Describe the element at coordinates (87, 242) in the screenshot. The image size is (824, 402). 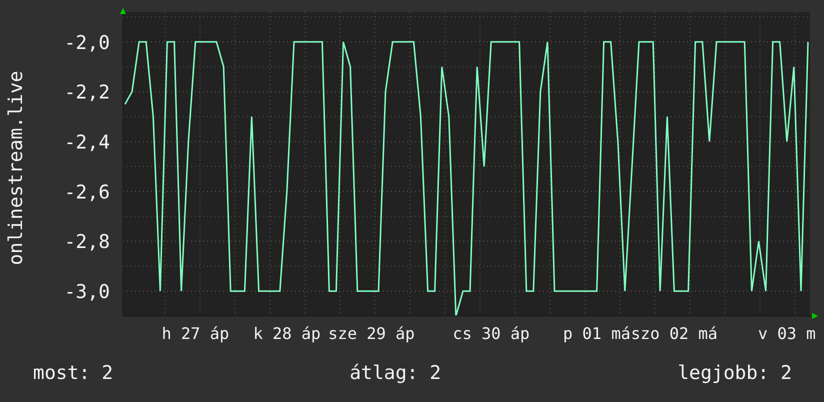
I see `y-axis-label: -2,8` at that location.